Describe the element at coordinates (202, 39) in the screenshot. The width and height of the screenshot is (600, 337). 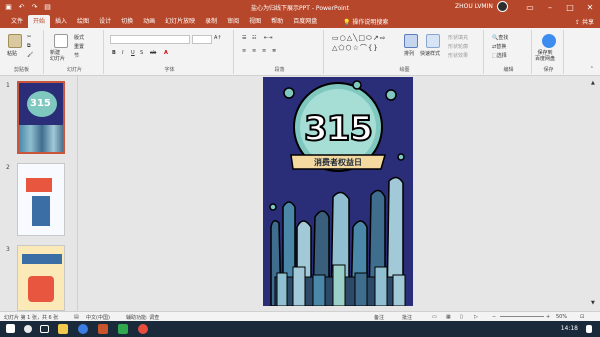
I see `font-size-box` at that location.